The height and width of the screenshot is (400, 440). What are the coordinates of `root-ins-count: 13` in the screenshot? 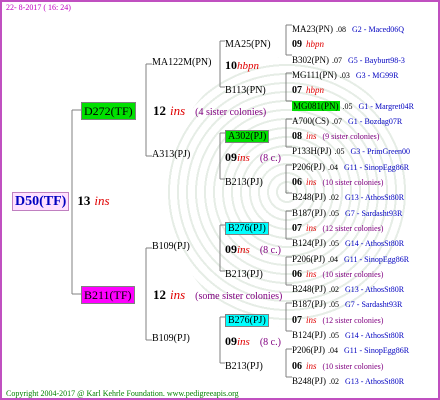 It's located at (84, 200).